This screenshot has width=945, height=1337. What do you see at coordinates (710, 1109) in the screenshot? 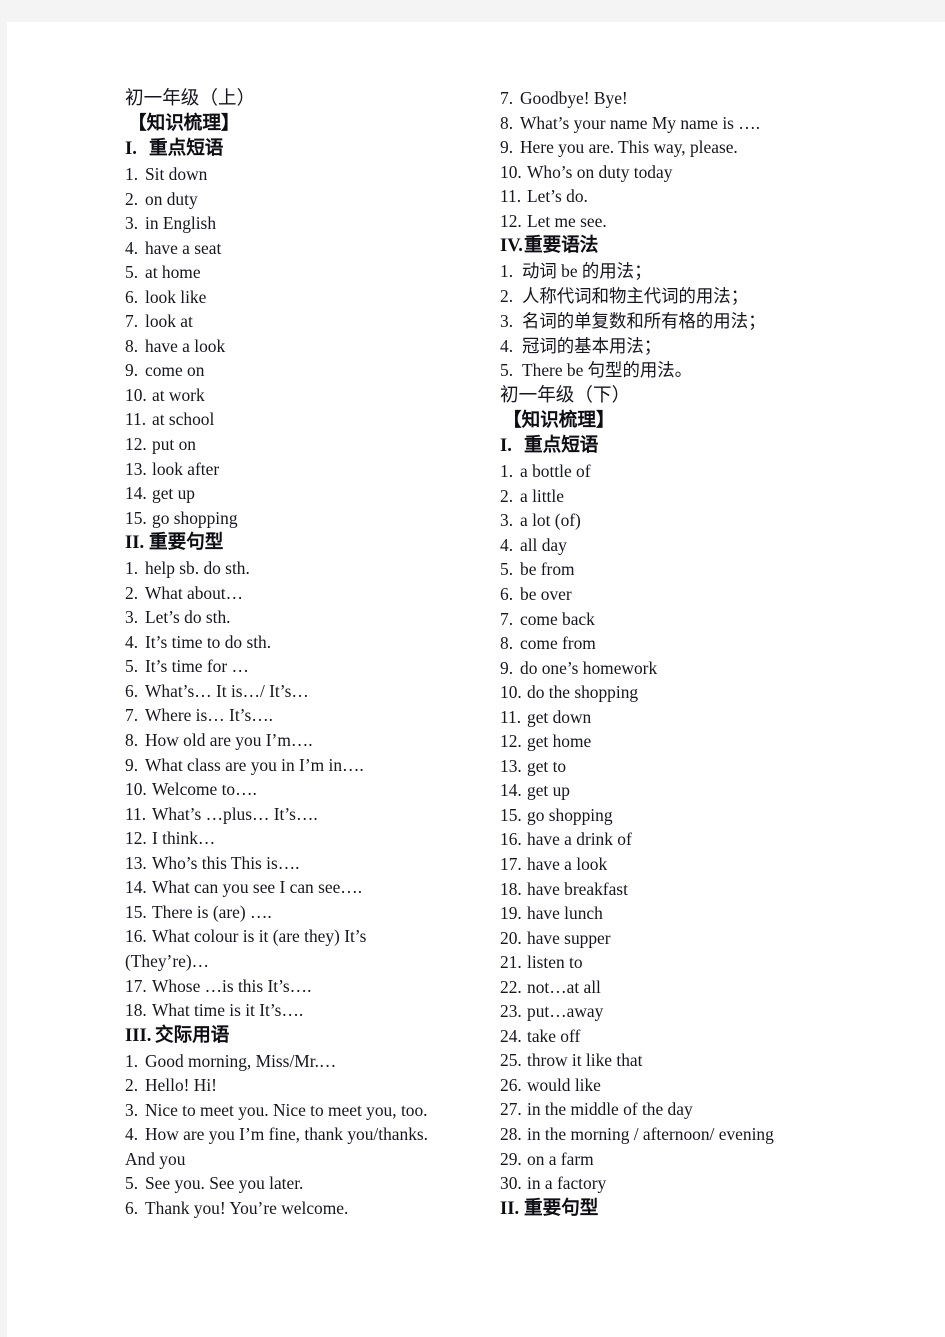
I see `list-item: 27. in the middle of the day` at bounding box center [710, 1109].